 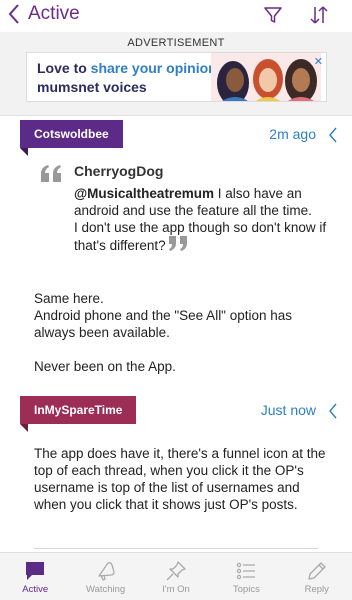 I want to click on post-header: InMySpareTime Just now, so click(x=176, y=414).